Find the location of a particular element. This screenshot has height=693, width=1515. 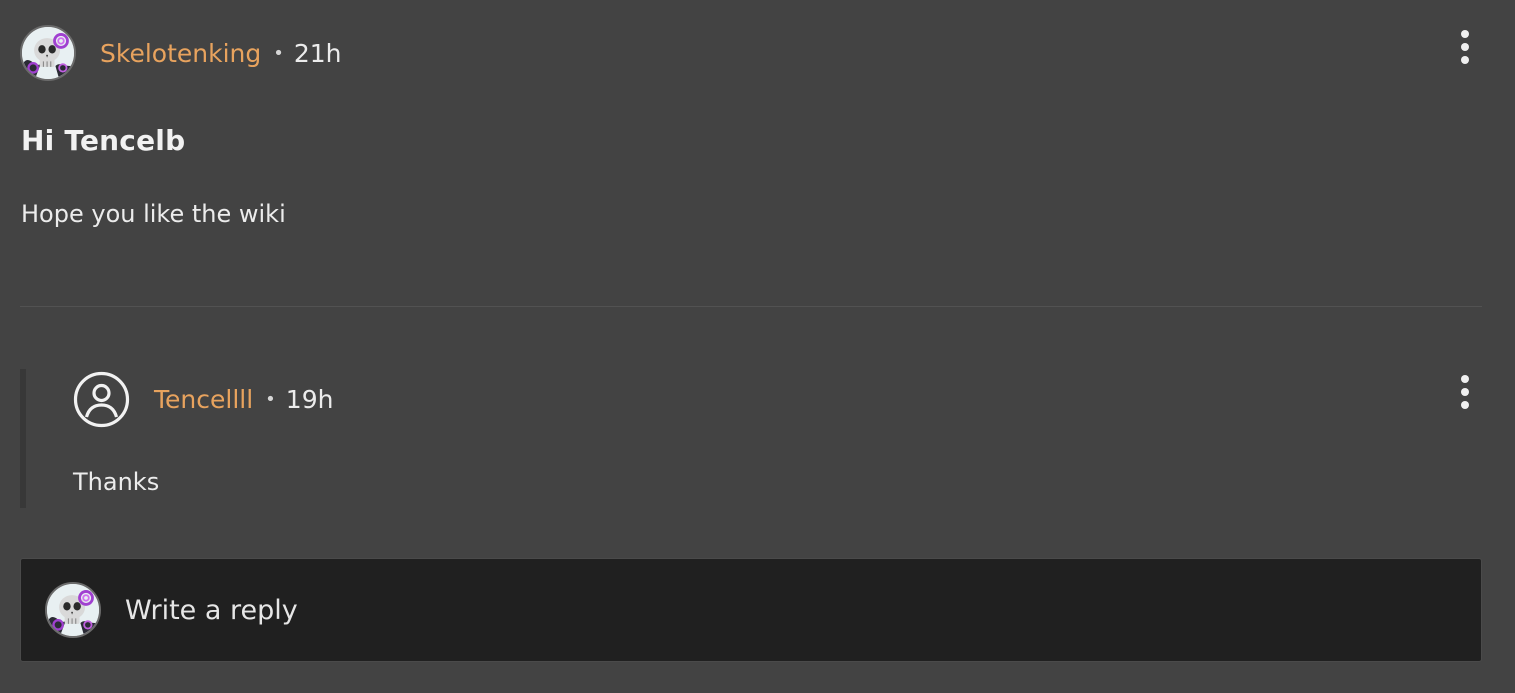

reply-timestamp: 19h is located at coordinates (310, 399).